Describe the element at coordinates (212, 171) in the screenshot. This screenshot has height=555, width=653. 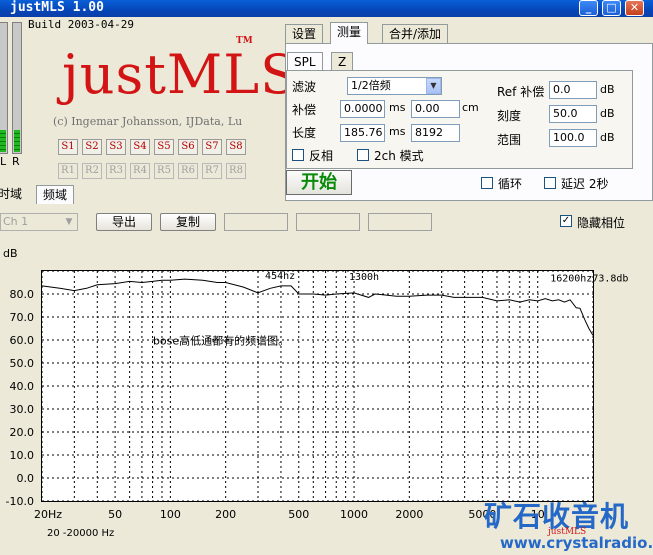
I see `r-button: R7` at that location.